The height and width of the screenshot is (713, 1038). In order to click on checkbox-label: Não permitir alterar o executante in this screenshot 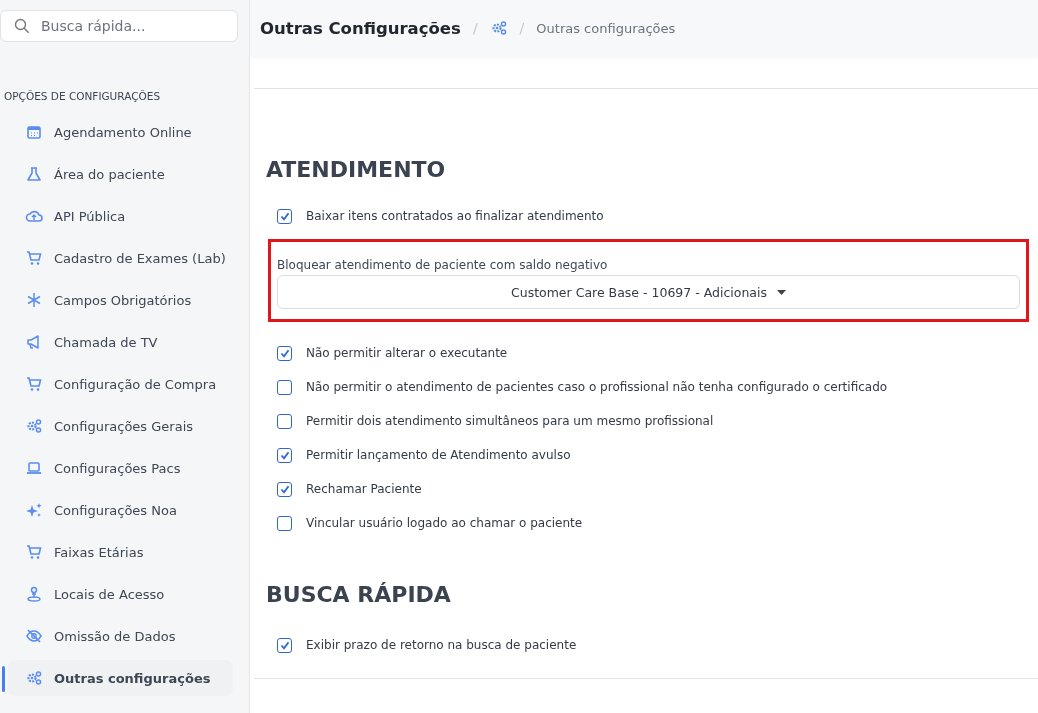, I will do `click(407, 353)`.